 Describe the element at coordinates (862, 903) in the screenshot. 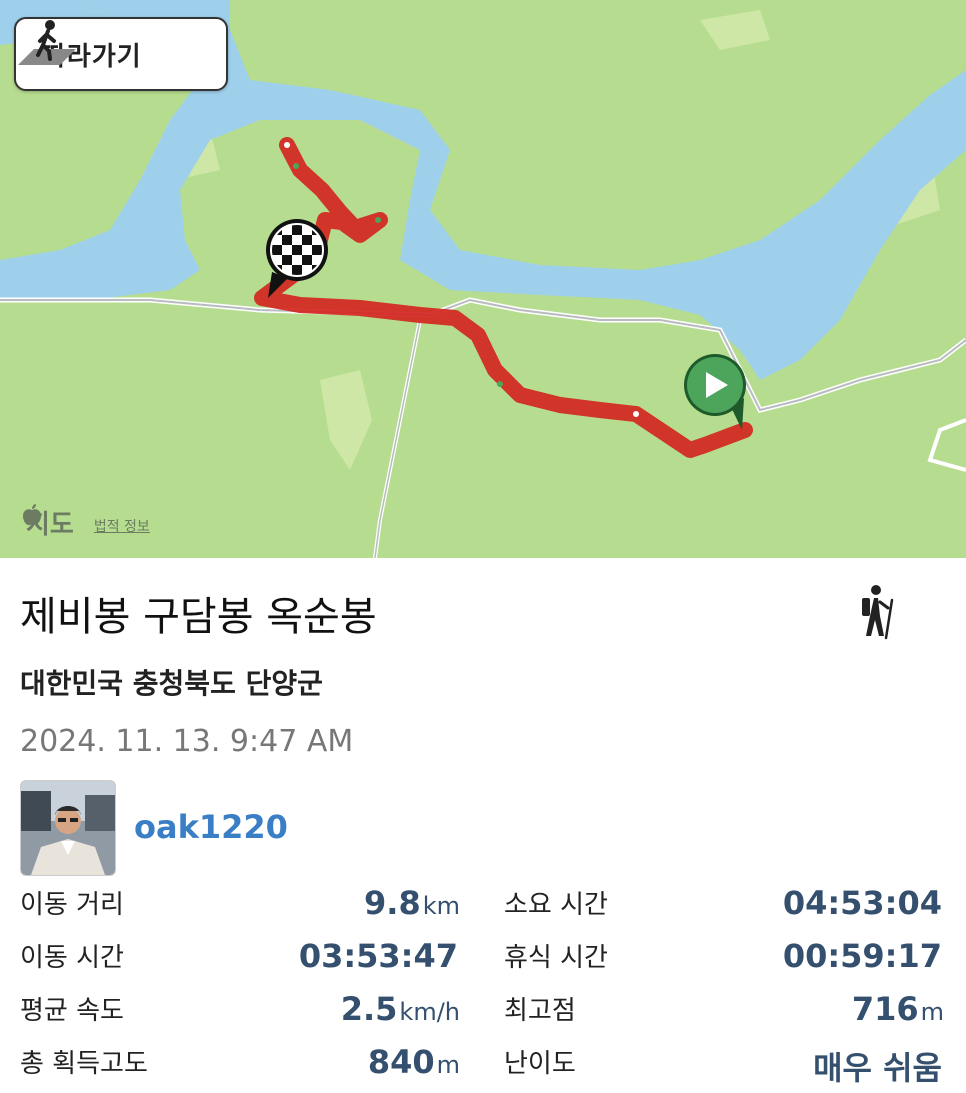

I see `stat-value: 04:53:04` at that location.